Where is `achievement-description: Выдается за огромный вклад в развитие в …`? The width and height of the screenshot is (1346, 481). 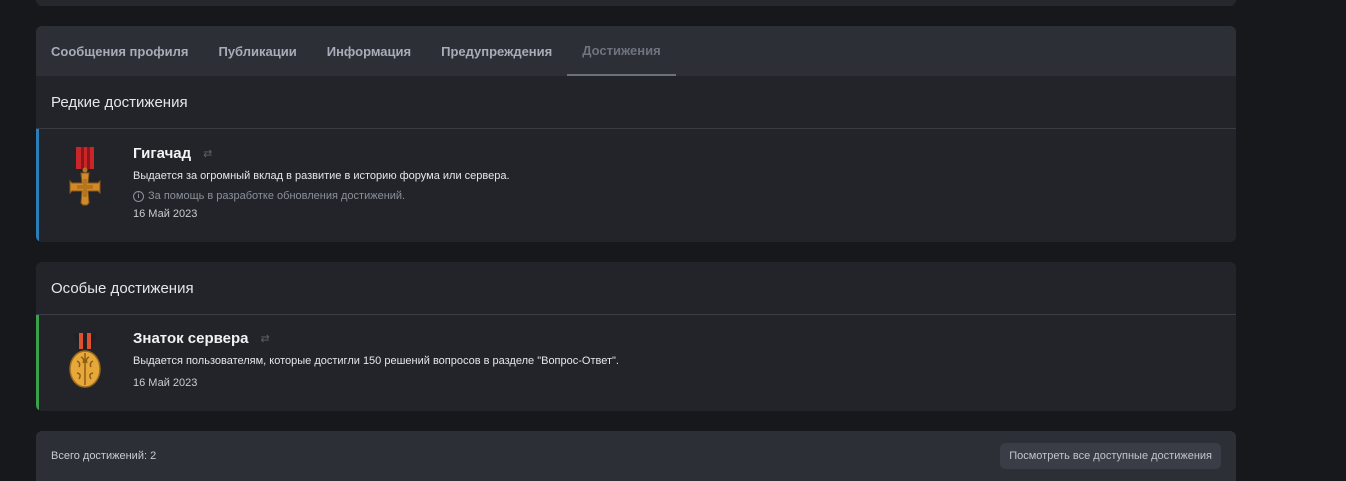
achievement-description: Выдается за огромный вклад в развитие в … is located at coordinates (321, 176).